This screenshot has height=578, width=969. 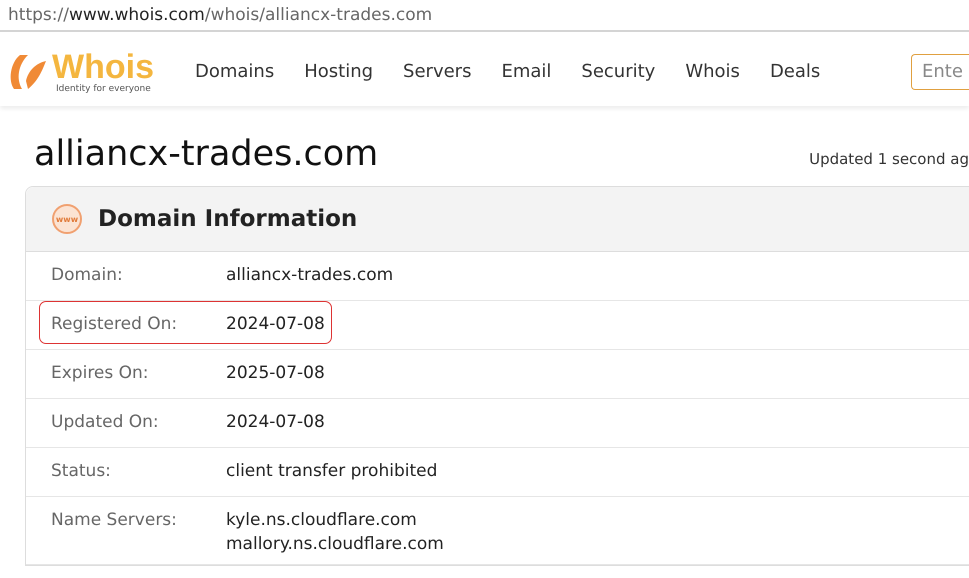 I want to click on field-value: 2025-07-08, so click(x=275, y=373).